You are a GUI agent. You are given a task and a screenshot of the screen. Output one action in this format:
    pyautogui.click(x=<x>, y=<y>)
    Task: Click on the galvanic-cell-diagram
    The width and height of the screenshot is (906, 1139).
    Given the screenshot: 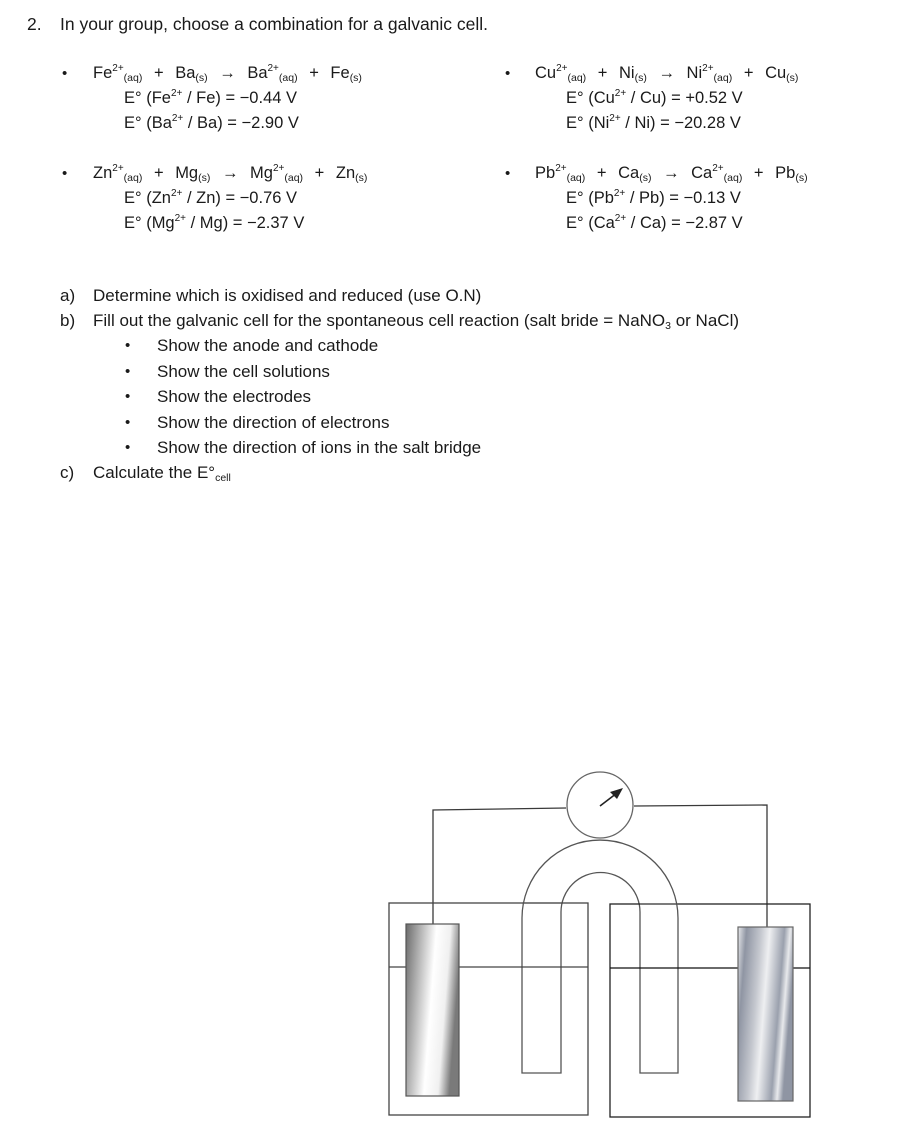 What is the action you would take?
    pyautogui.click(x=599, y=944)
    